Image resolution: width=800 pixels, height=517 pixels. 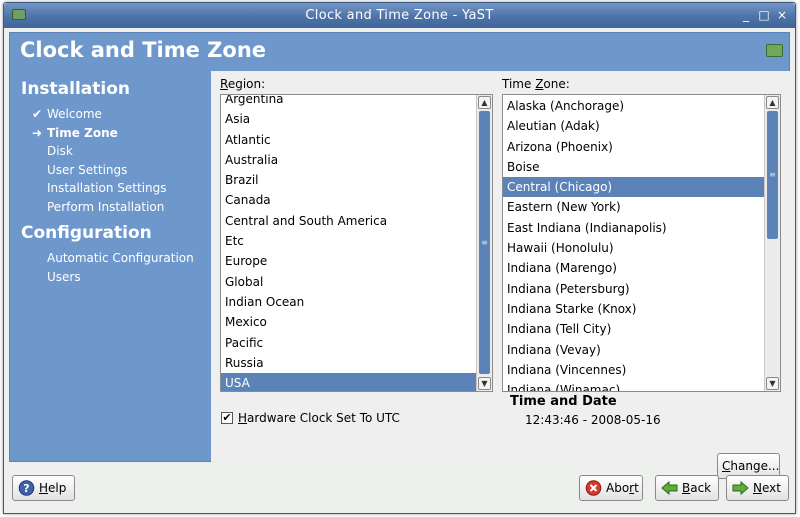 What do you see at coordinates (348, 102) in the screenshot?
I see `list-item: Argentina` at bounding box center [348, 102].